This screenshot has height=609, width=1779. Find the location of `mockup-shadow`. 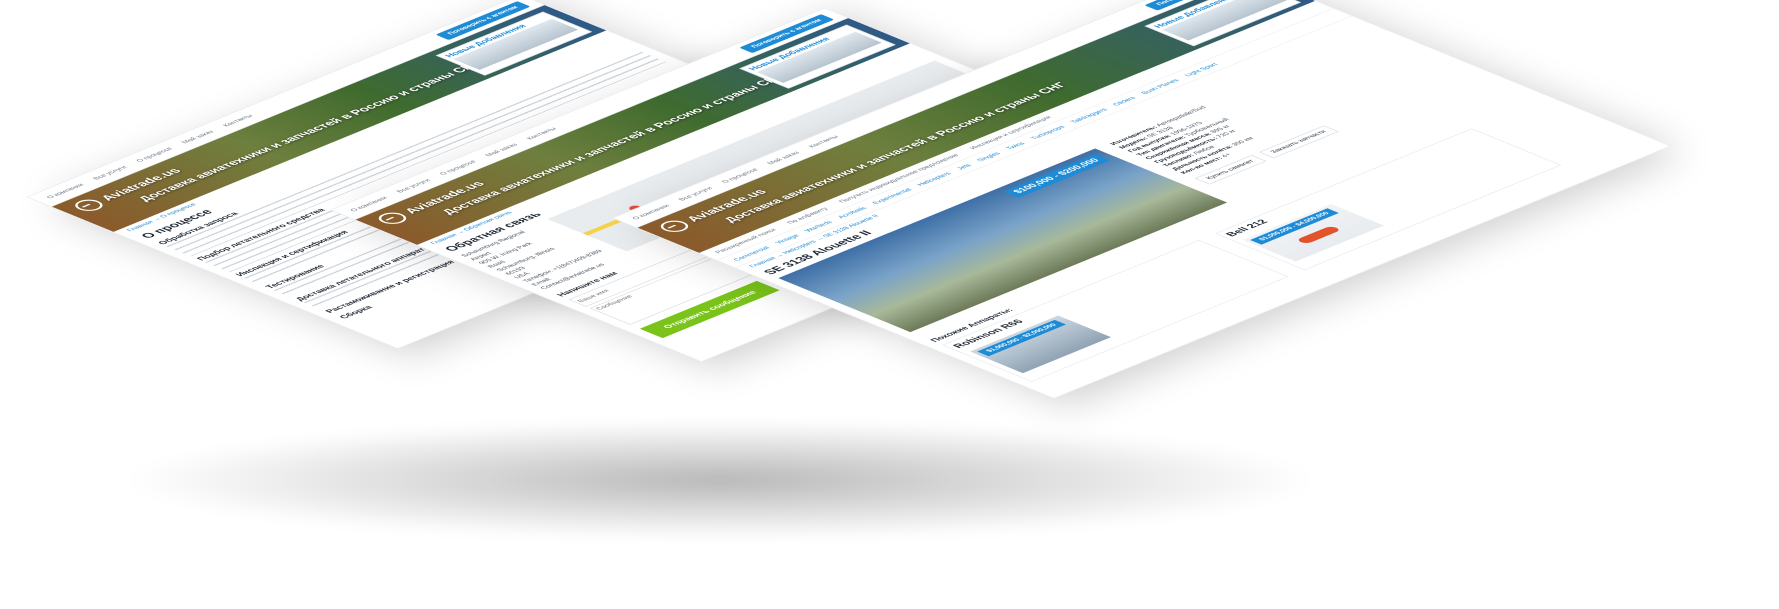

mockup-shadow is located at coordinates (720, 480).